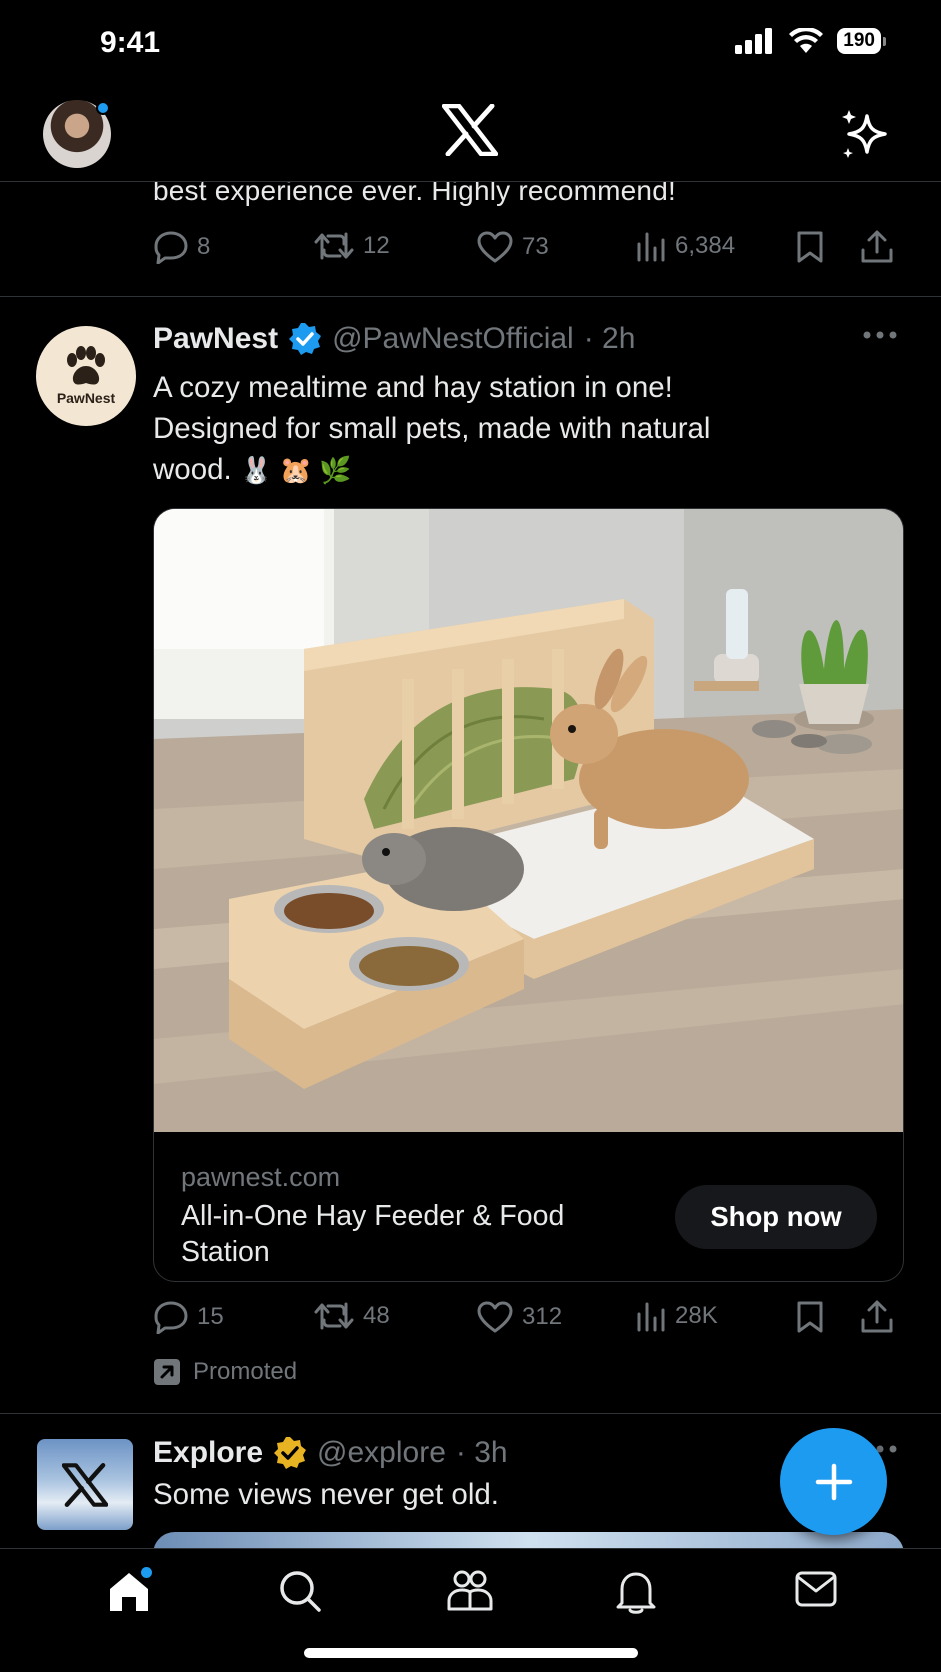 The width and height of the screenshot is (941, 1672). What do you see at coordinates (471, 1653) in the screenshot?
I see `home-indicator` at bounding box center [471, 1653].